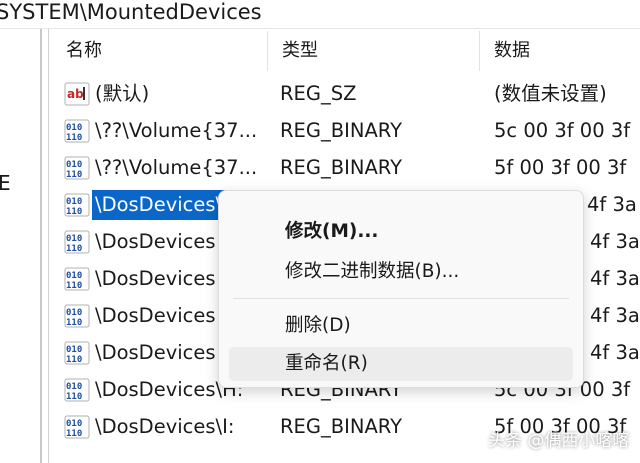 Image resolution: width=640 pixels, height=463 pixels. Describe the element at coordinates (5, 183) in the screenshot. I see `tree-item-fragment: E` at that location.